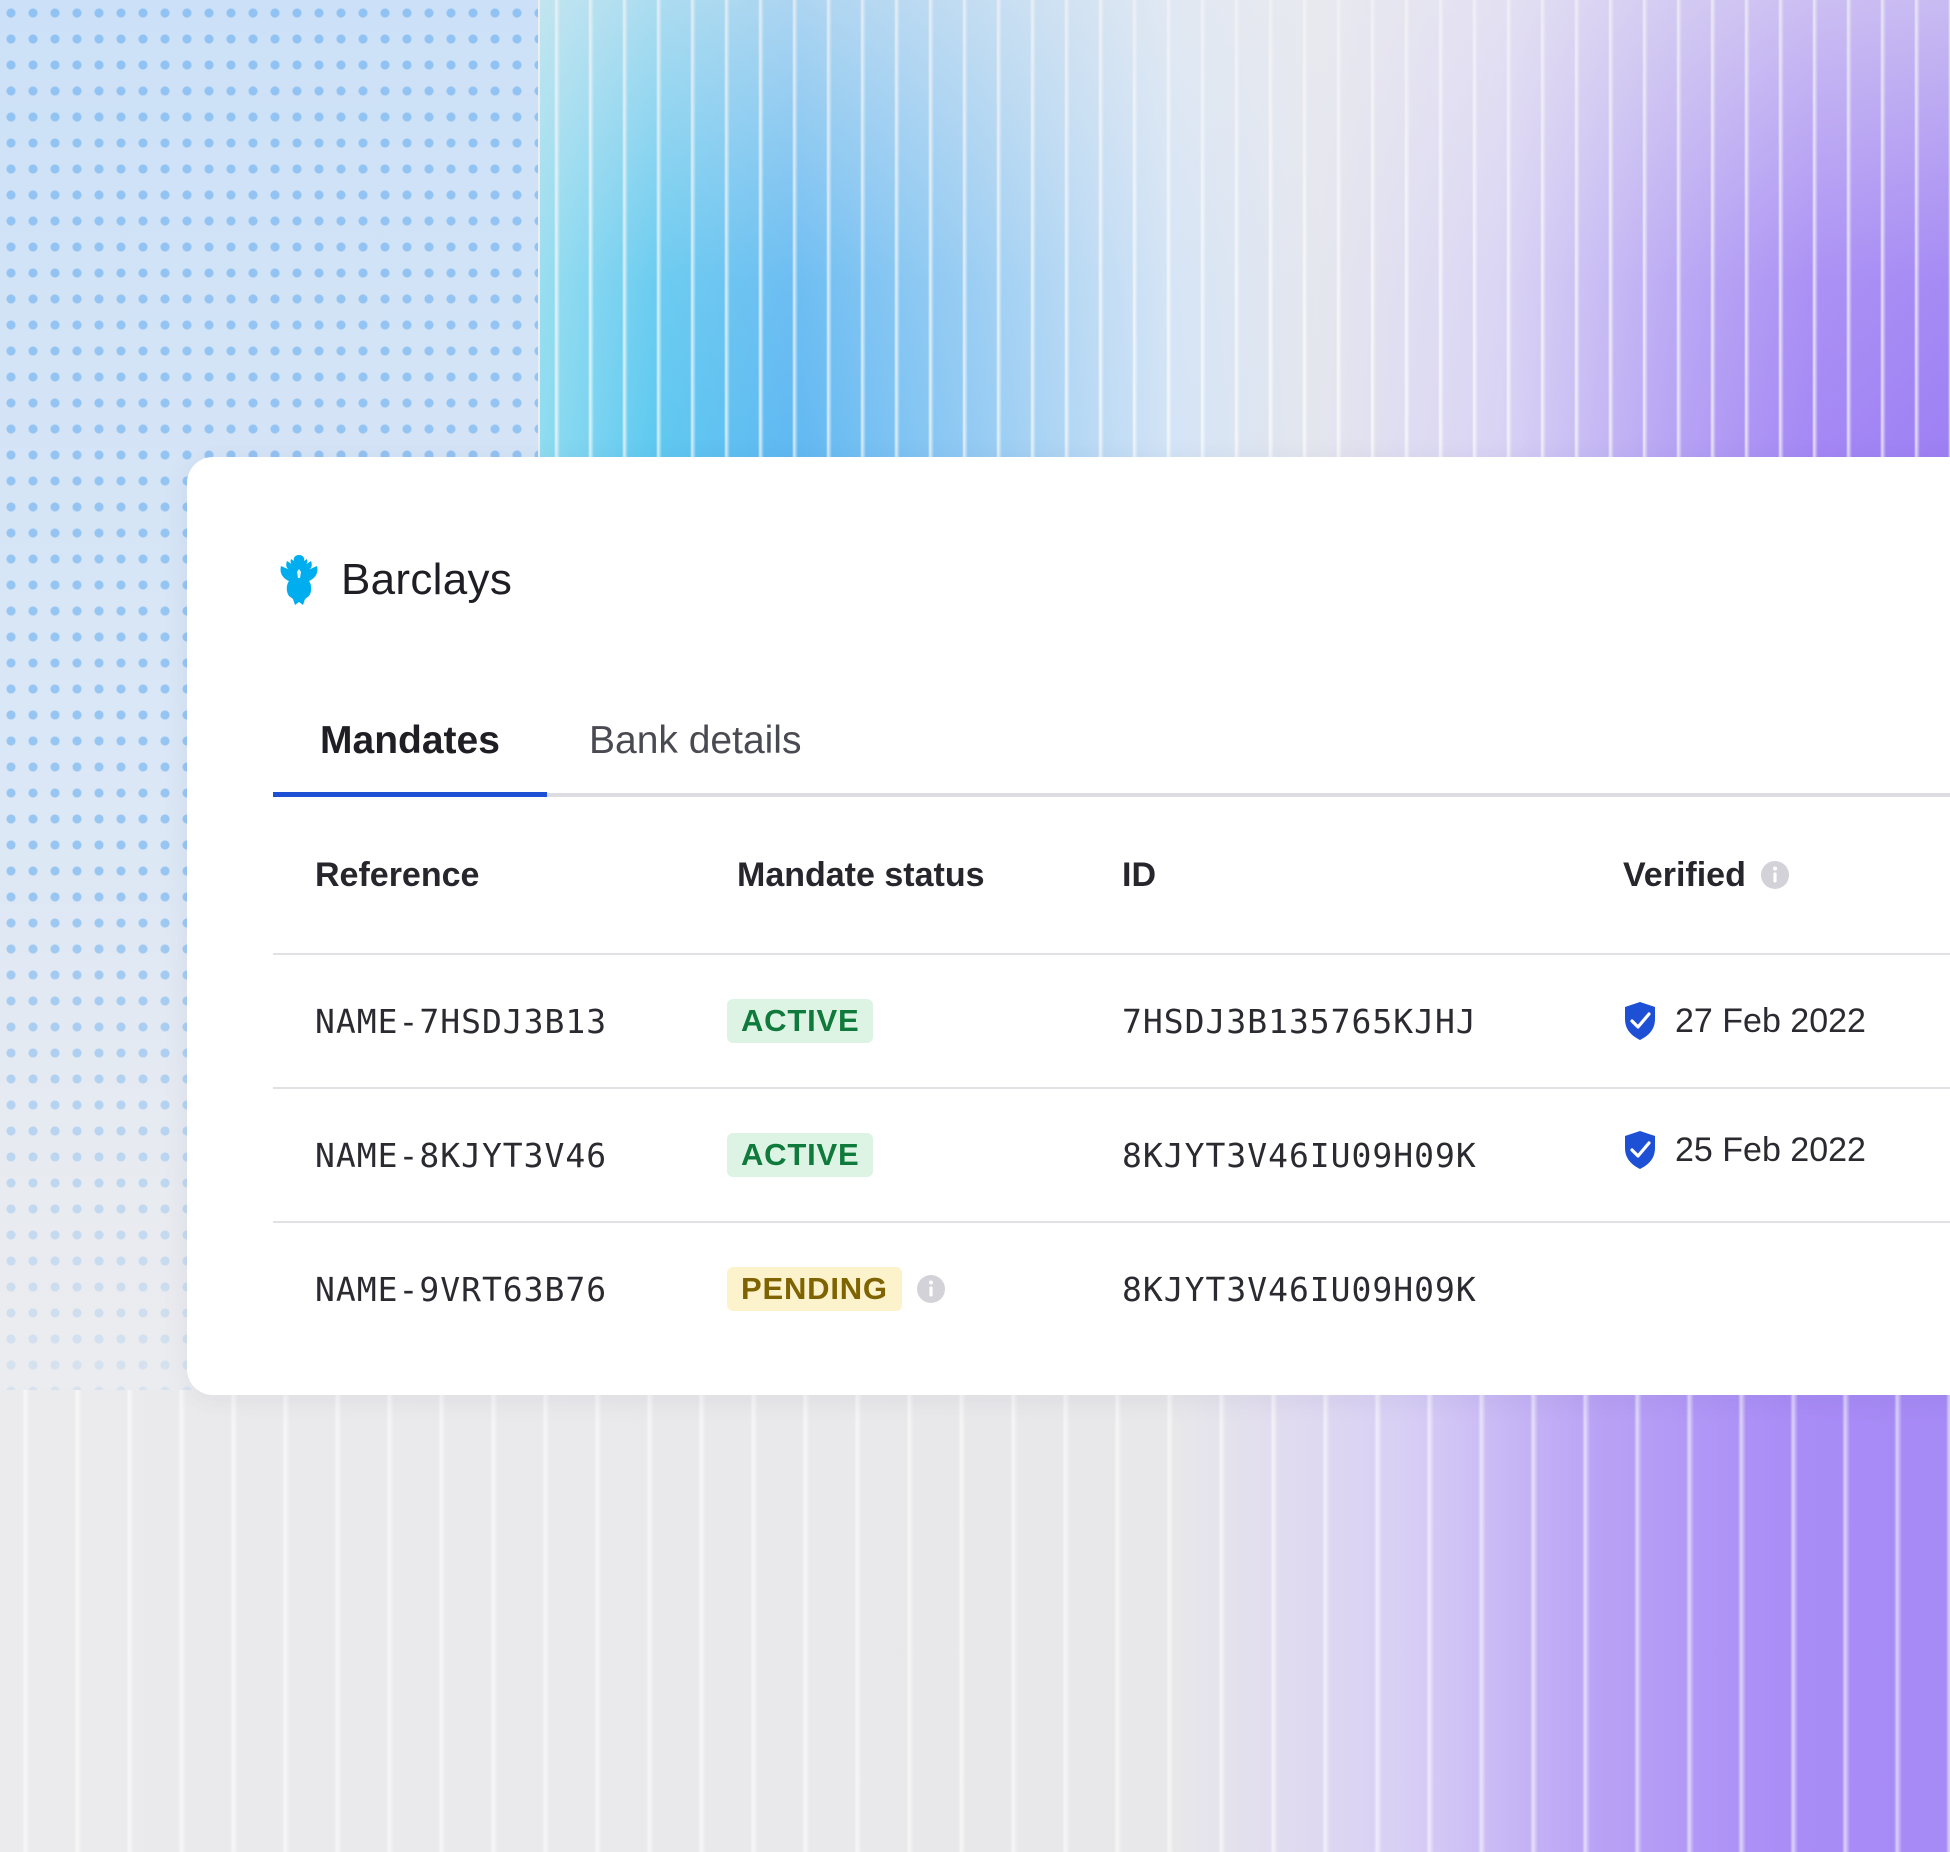 Image resolution: width=1950 pixels, height=1852 pixels. I want to click on tab-mandates-label: Mandates, so click(410, 740).